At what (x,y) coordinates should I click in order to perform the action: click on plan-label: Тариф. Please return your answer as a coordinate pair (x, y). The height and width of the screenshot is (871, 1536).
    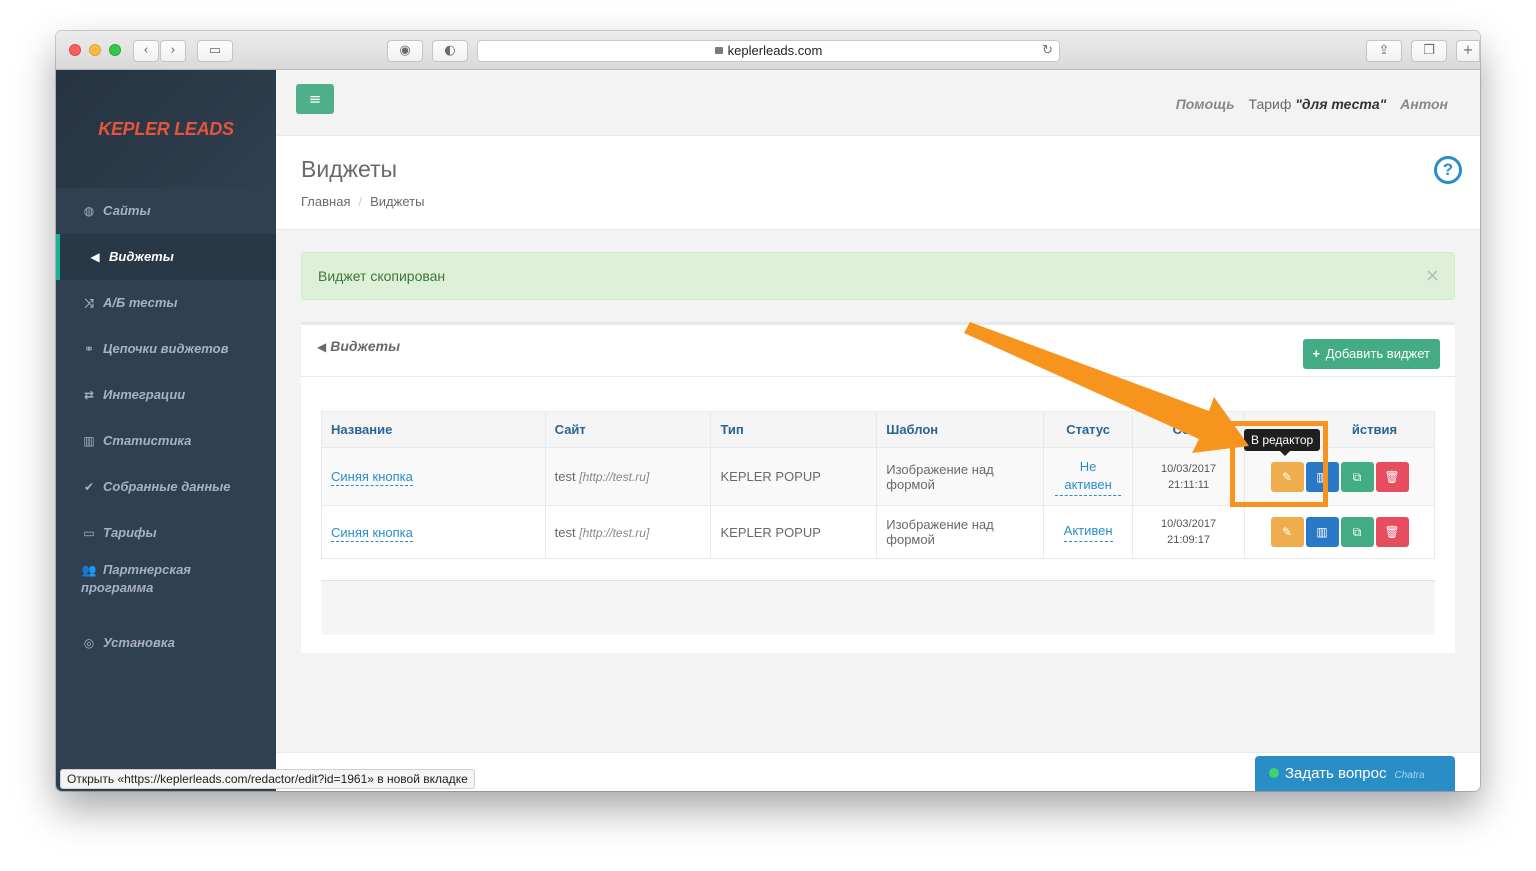
    Looking at the image, I should click on (1270, 104).